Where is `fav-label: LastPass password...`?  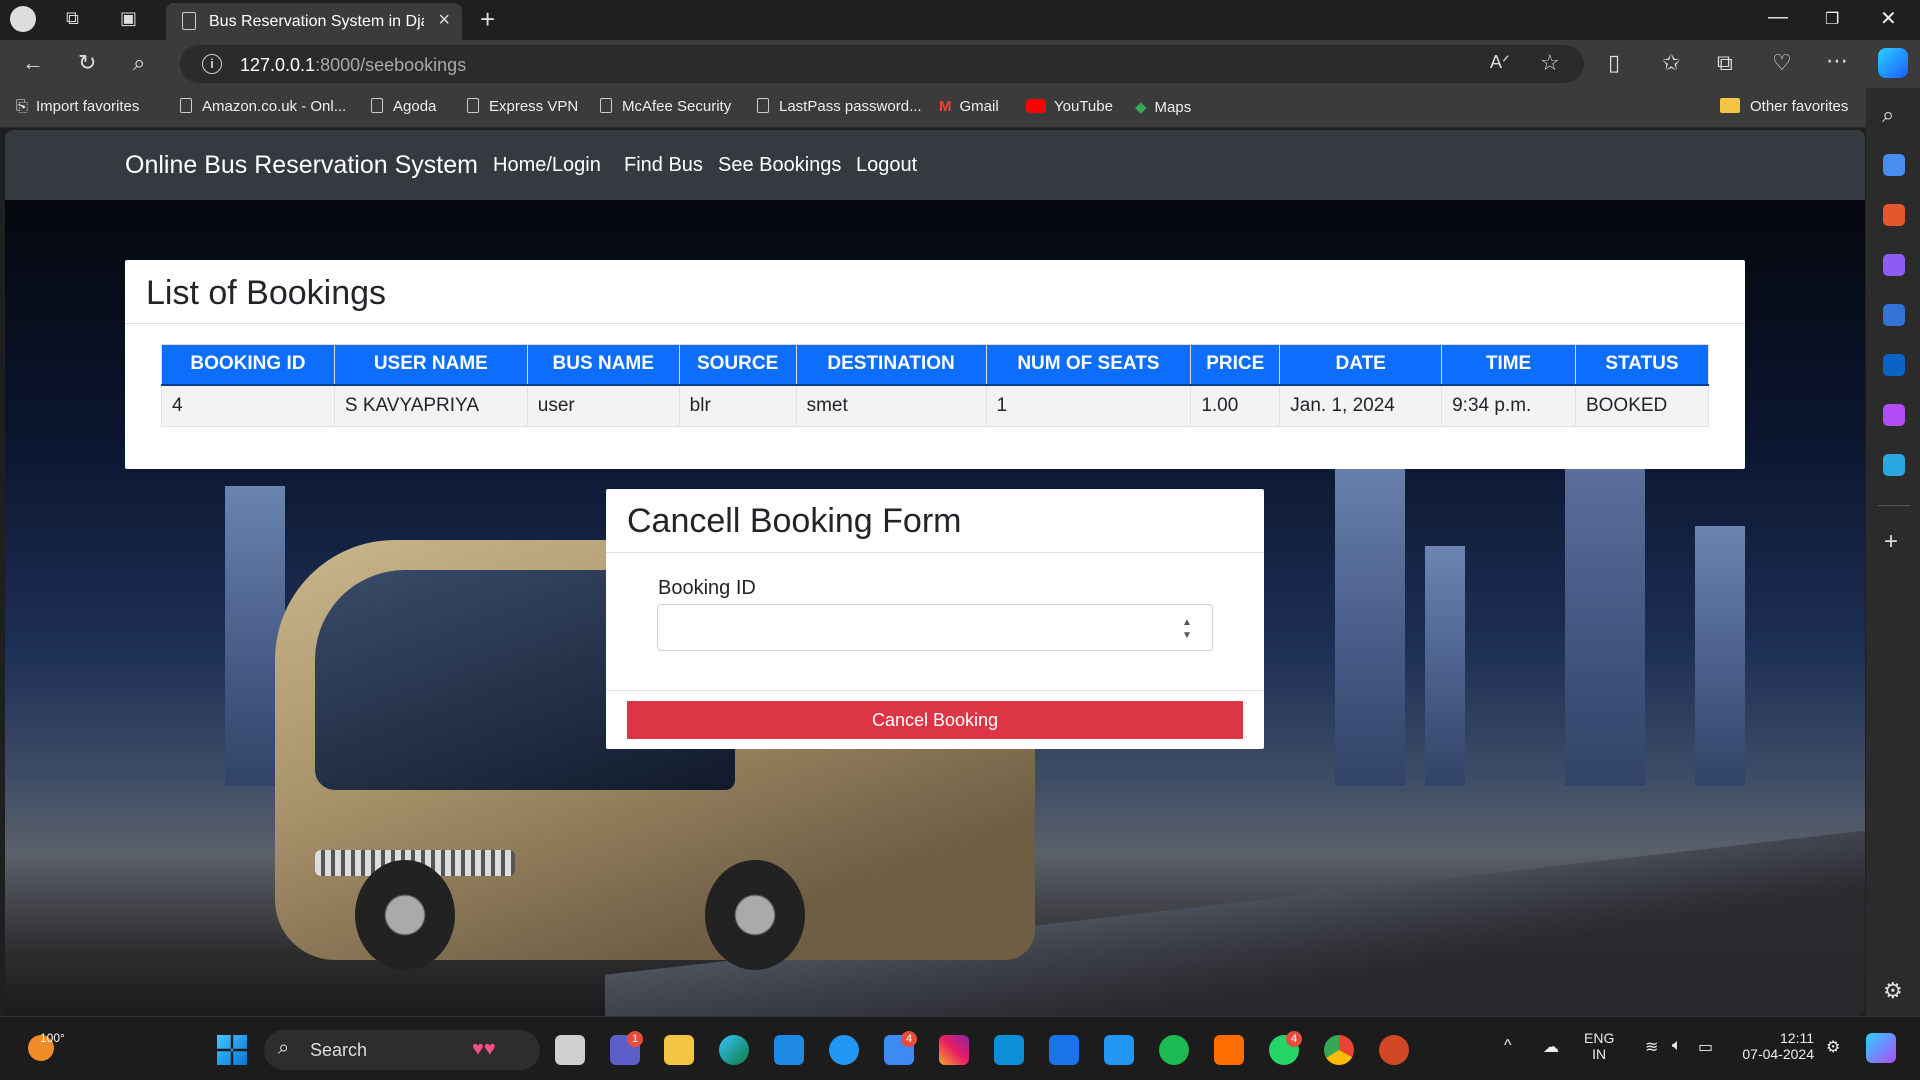 fav-label: LastPass password... is located at coordinates (850, 106).